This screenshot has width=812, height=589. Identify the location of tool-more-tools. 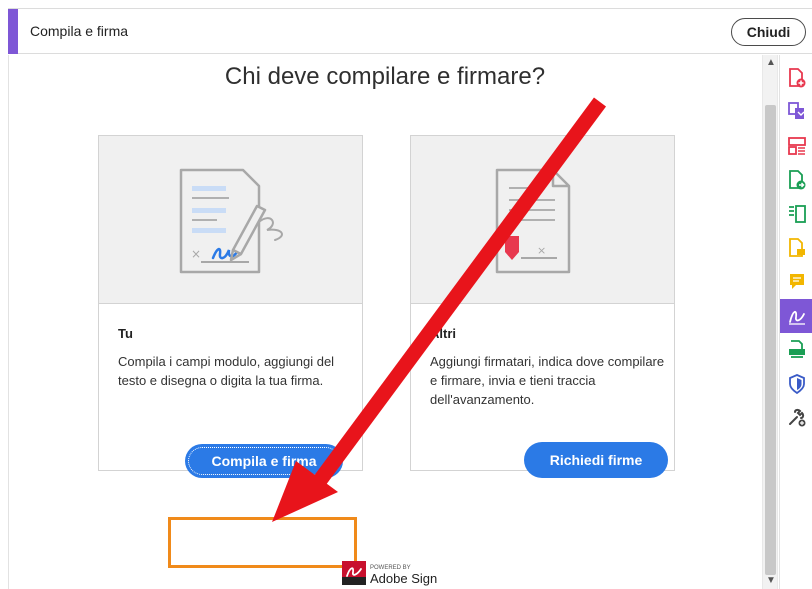
(796, 418).